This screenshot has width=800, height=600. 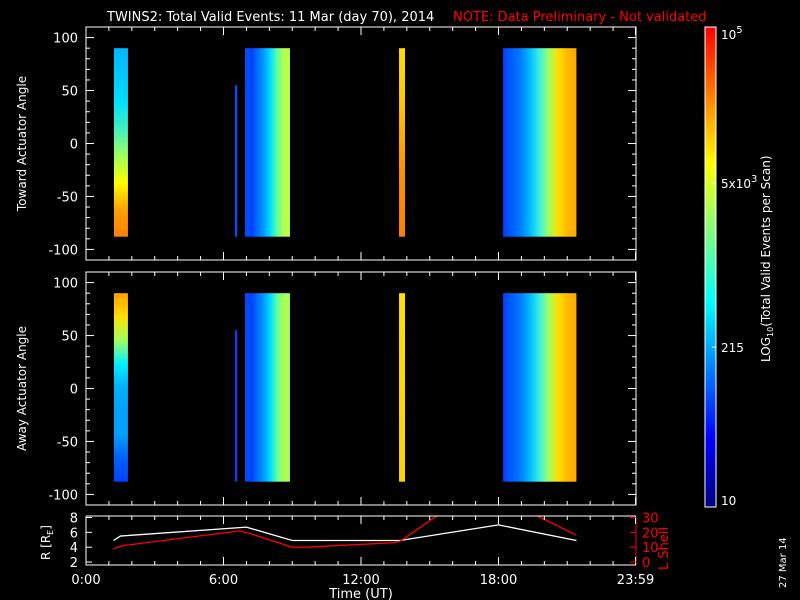 I want to click on y-tick-label: 2, so click(x=74, y=563).